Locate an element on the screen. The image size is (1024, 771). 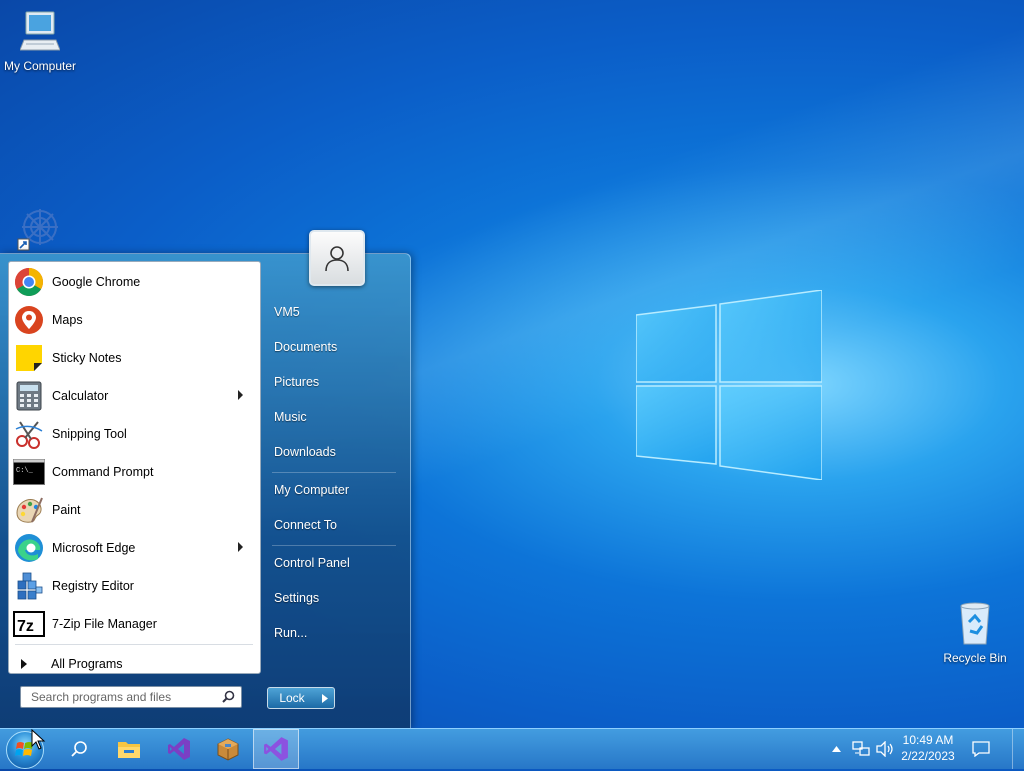
user-icon is located at coordinates (337, 259).